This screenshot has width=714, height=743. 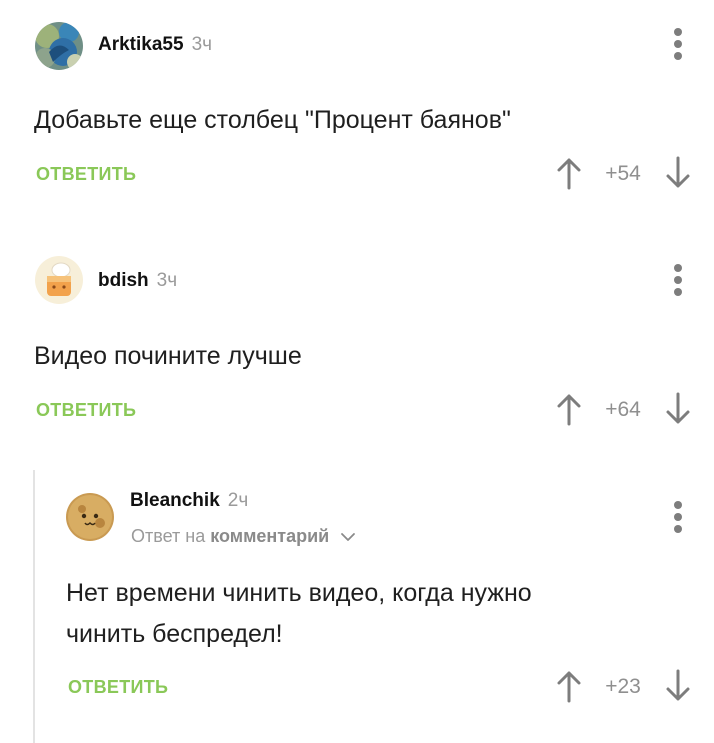 I want to click on chevron-down-icon, so click(x=348, y=537).